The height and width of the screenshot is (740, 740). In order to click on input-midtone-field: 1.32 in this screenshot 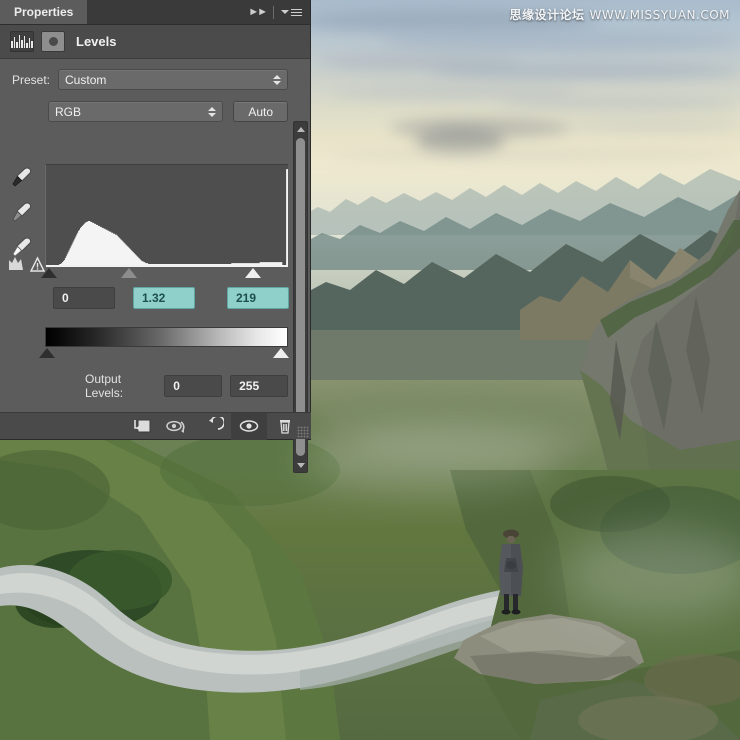, I will do `click(164, 298)`.